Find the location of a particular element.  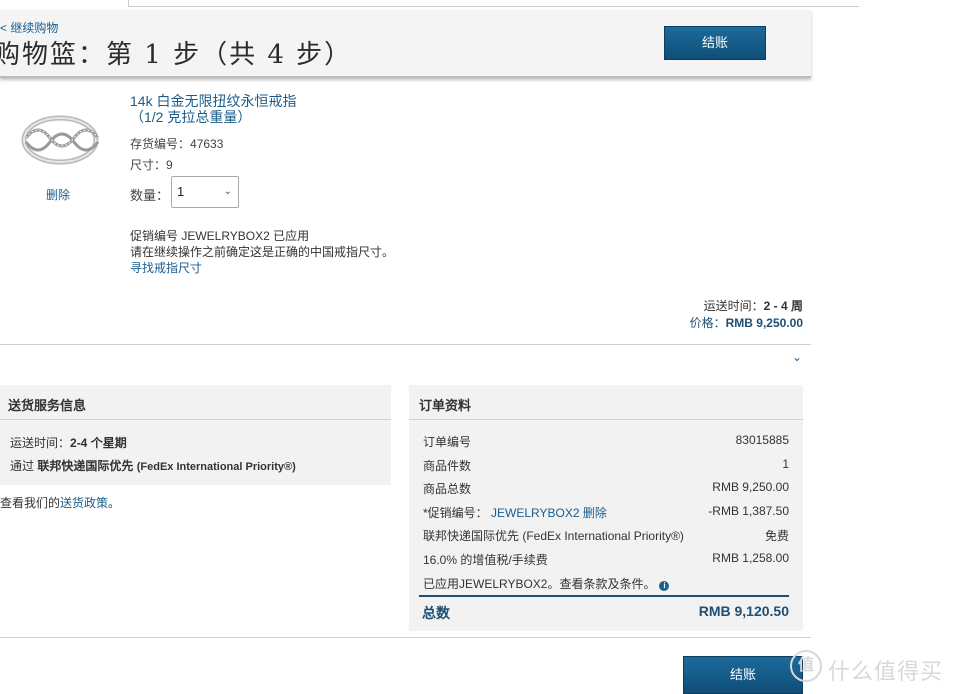

sku-label: 存货编号： is located at coordinates (160, 144).